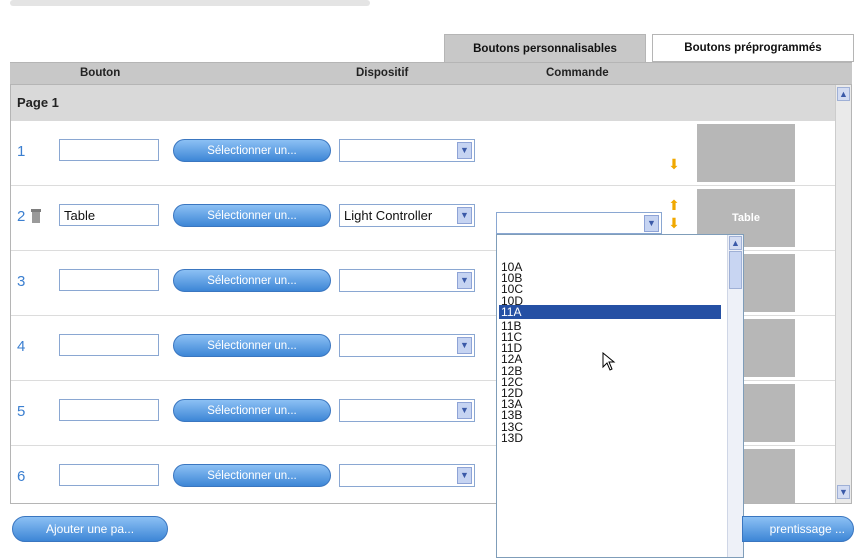  I want to click on tab-custom-buttons: Boutons personnalisables, so click(545, 48).